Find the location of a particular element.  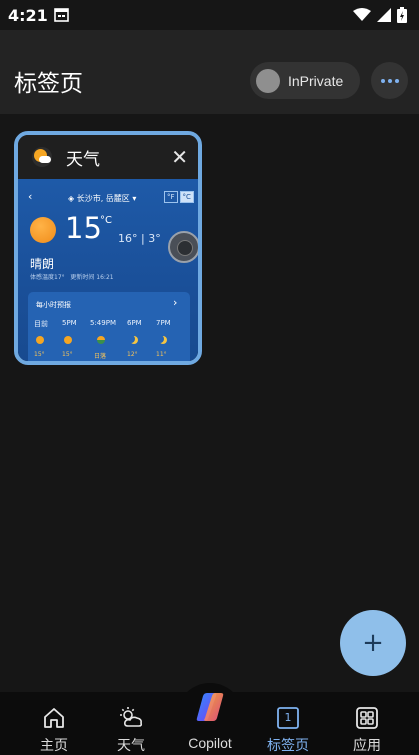

nav-label-tabs: 标签页 is located at coordinates (288, 745).